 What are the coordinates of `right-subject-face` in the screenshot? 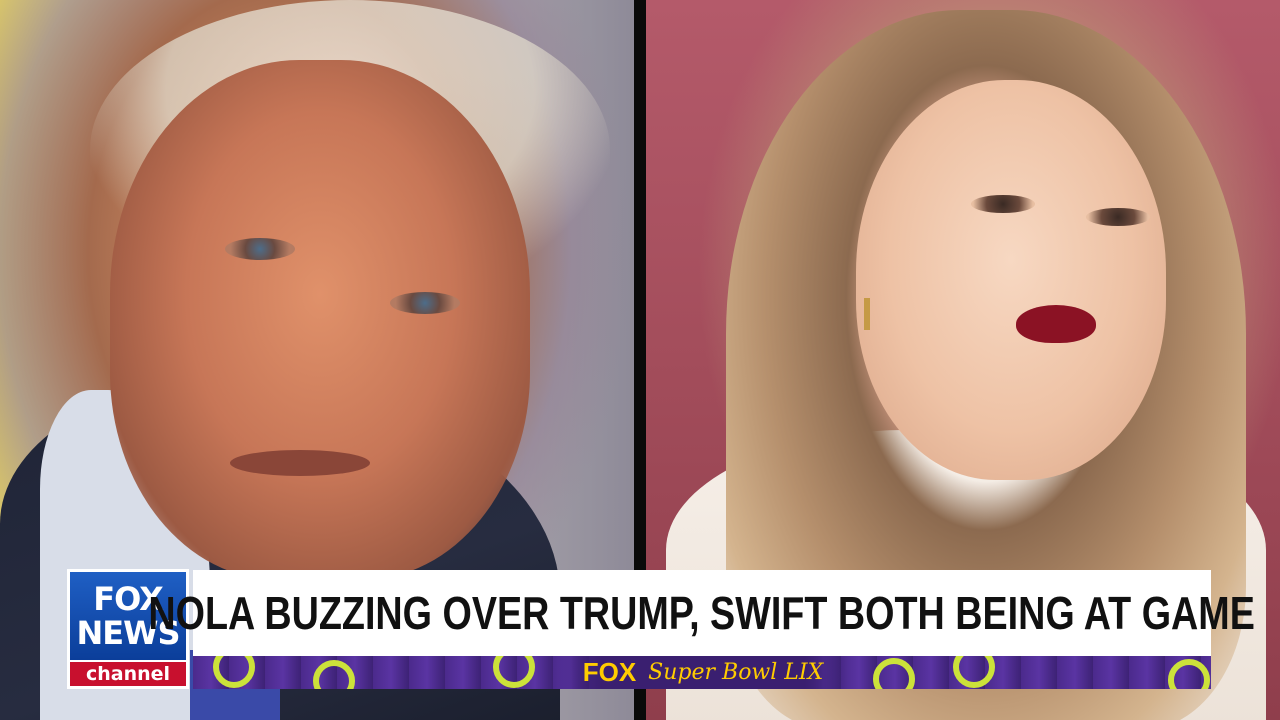 It's located at (1011, 280).